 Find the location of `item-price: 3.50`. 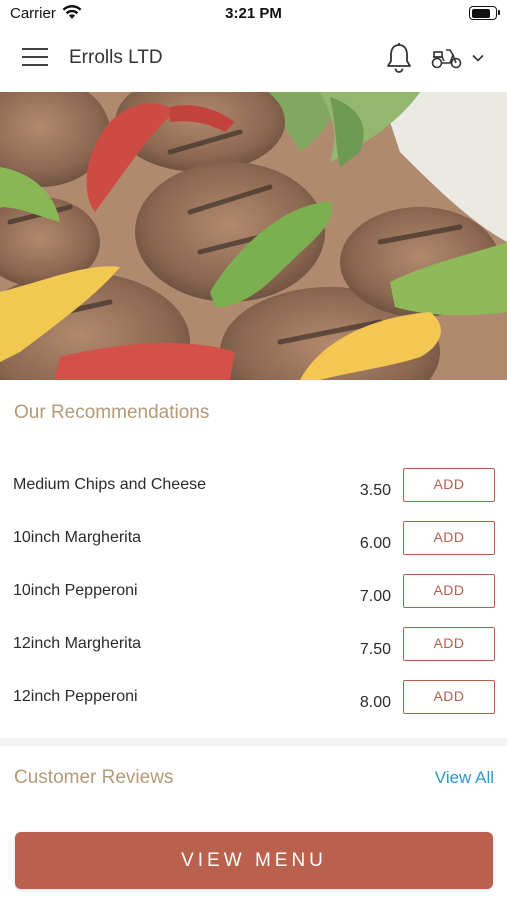

item-price: 3.50 is located at coordinates (375, 490).